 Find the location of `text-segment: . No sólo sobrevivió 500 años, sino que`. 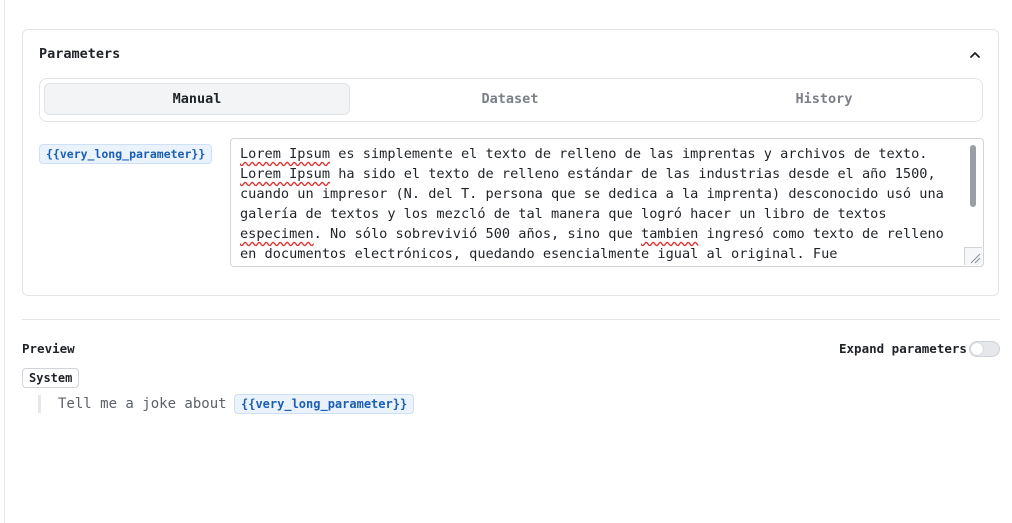

text-segment: . No sólo sobrevivió 500 años, sino que is located at coordinates (477, 234).